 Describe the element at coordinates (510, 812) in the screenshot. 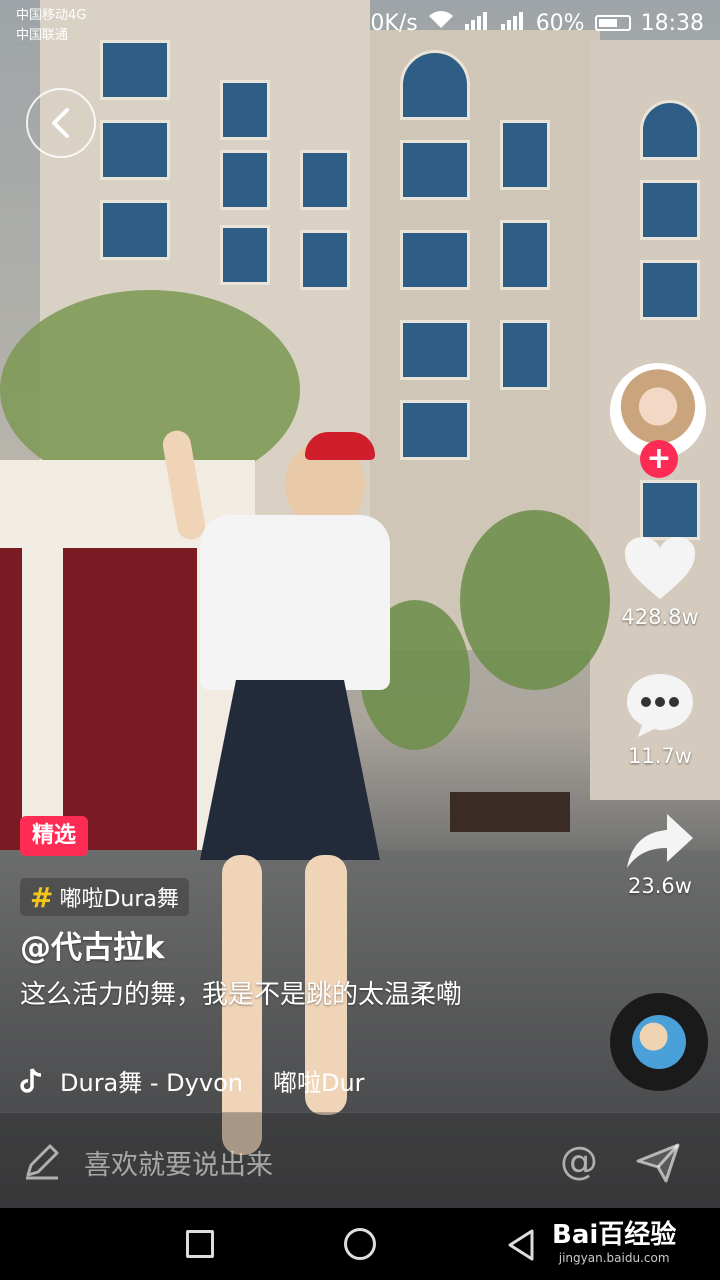

I see `bench` at that location.